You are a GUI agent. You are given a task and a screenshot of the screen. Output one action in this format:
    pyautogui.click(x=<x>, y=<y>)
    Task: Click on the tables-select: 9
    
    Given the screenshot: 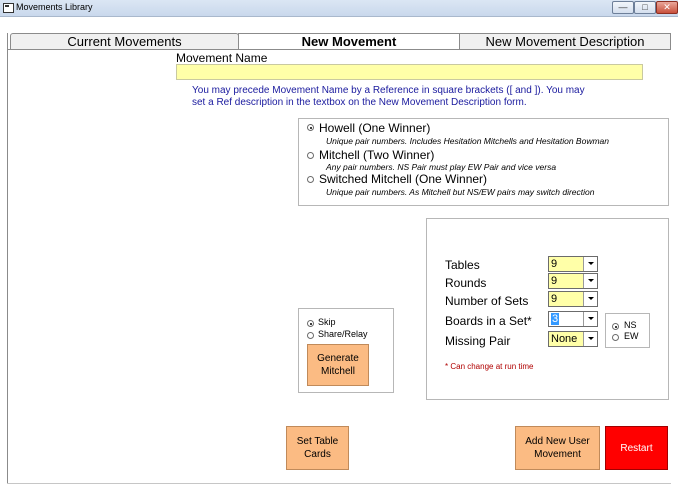 What is the action you would take?
    pyautogui.click(x=573, y=264)
    